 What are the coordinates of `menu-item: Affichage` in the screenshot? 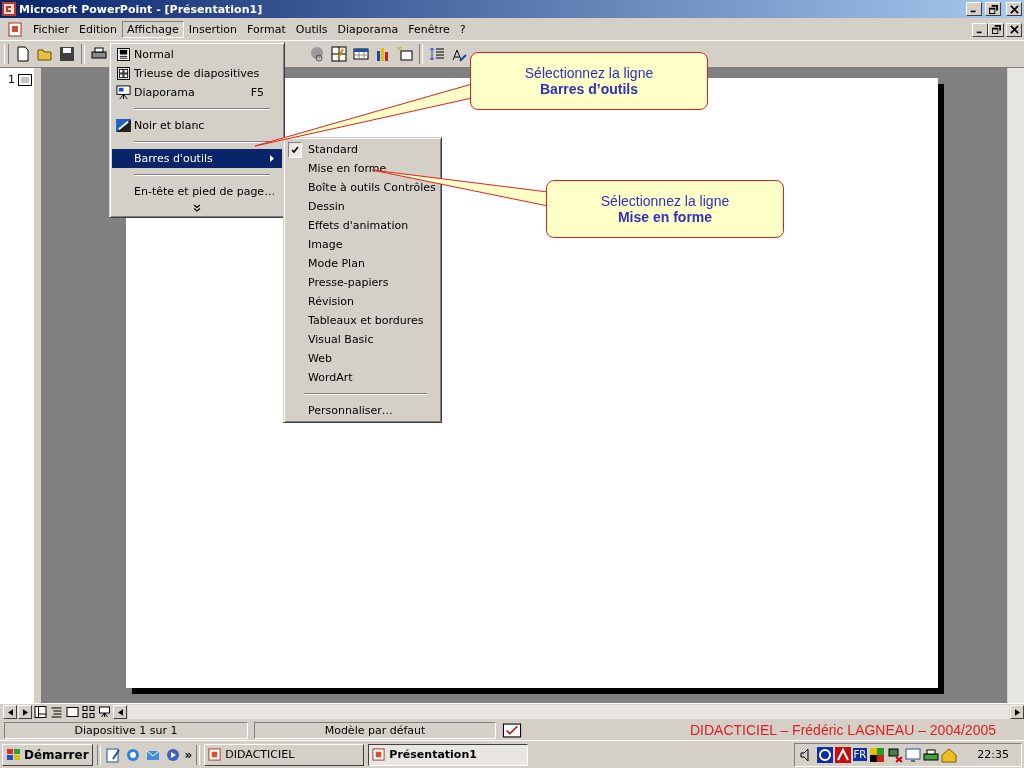 It's located at (153, 29).